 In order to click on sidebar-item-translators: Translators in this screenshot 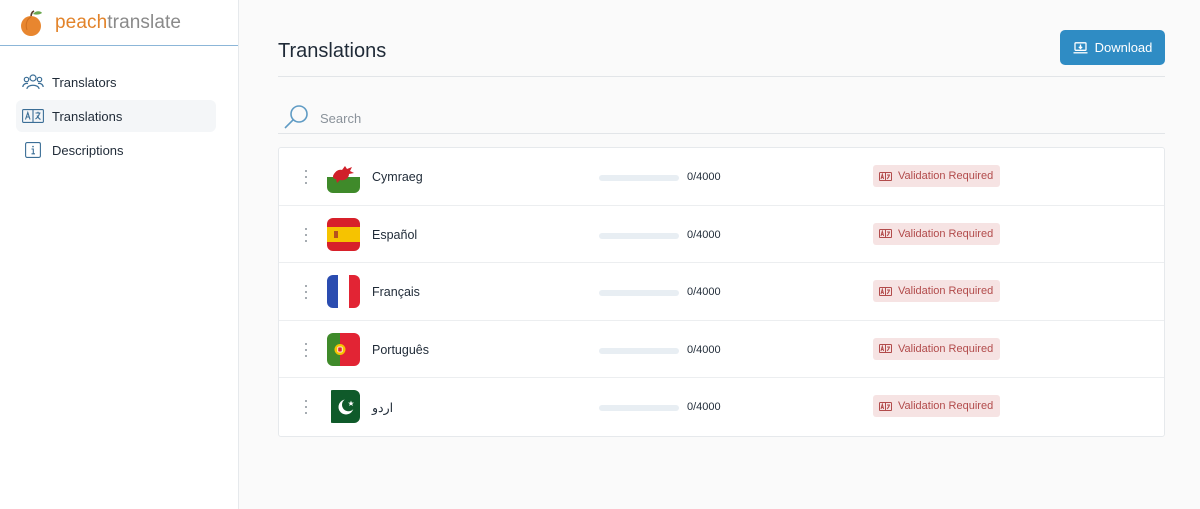, I will do `click(116, 82)`.